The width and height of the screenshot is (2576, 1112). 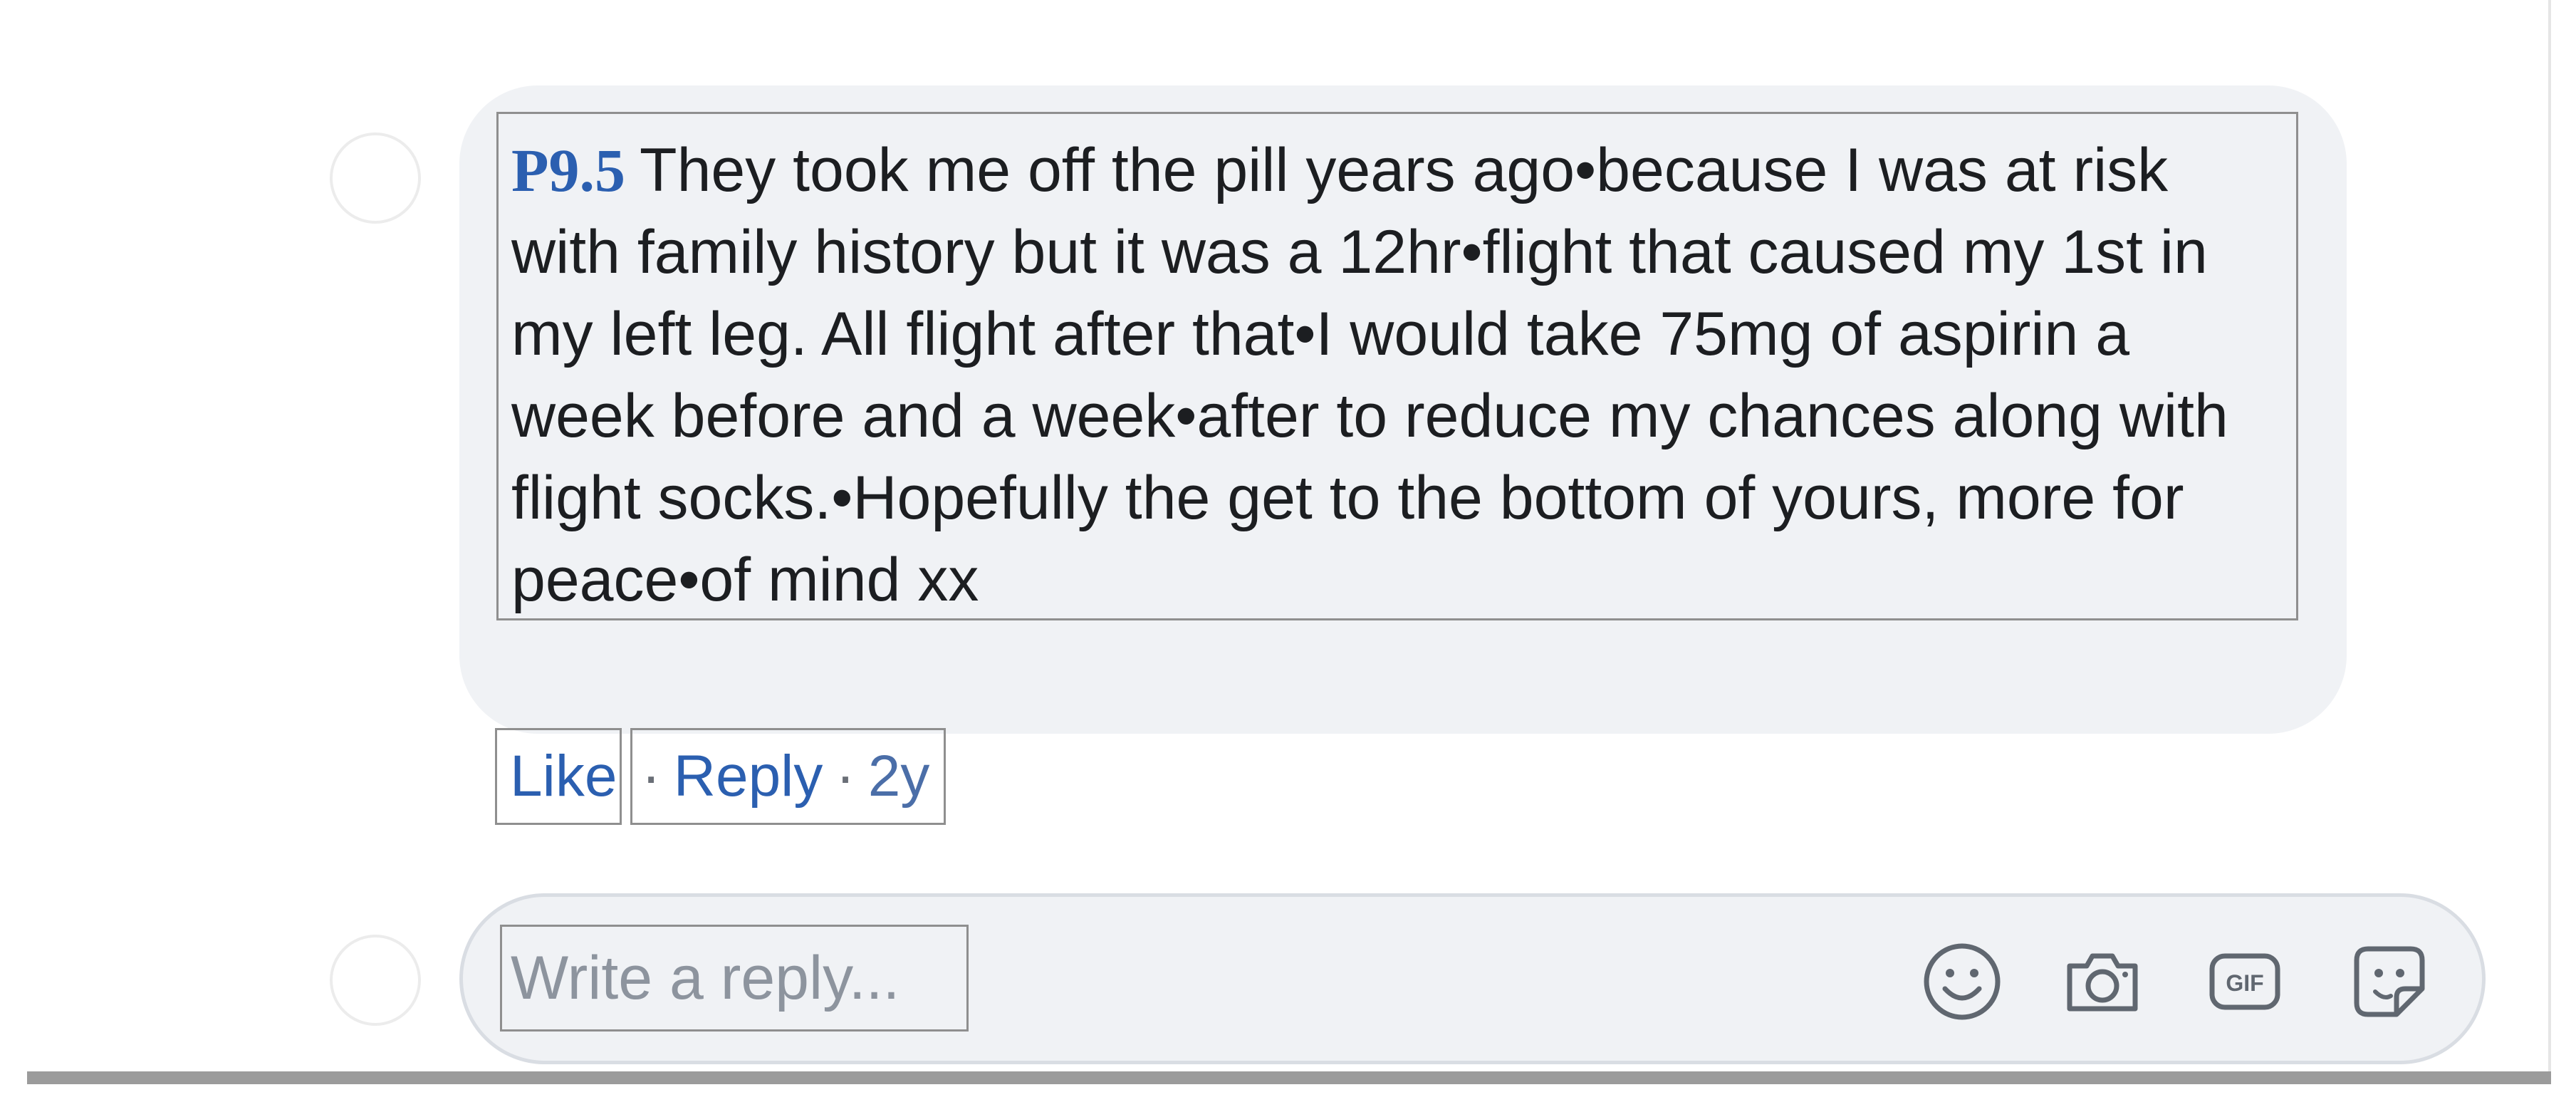 I want to click on like-button: Like, so click(x=558, y=776).